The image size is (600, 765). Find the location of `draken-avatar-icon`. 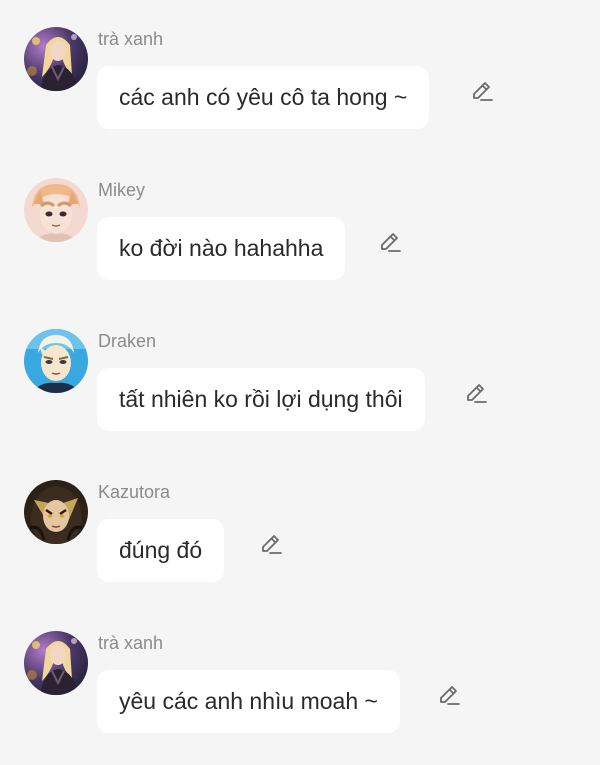

draken-avatar-icon is located at coordinates (56, 361).